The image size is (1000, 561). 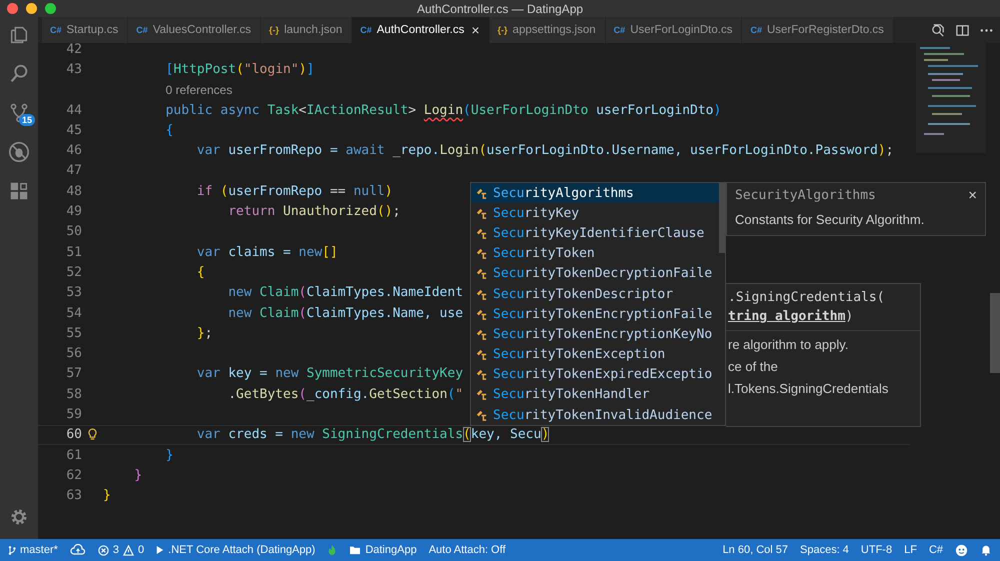 What do you see at coordinates (595, 294) in the screenshot?
I see `suggestion-item: Secu rityTokenDescriptor` at bounding box center [595, 294].